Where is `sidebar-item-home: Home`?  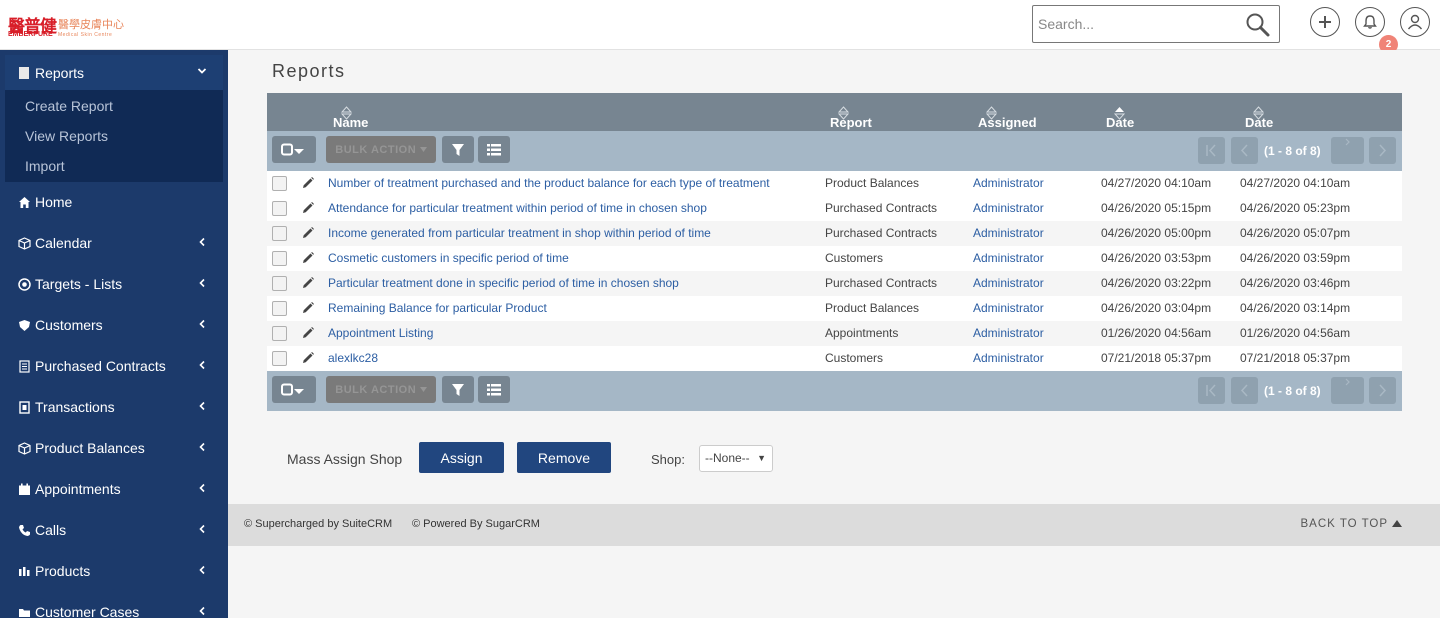 sidebar-item-home: Home is located at coordinates (114, 202).